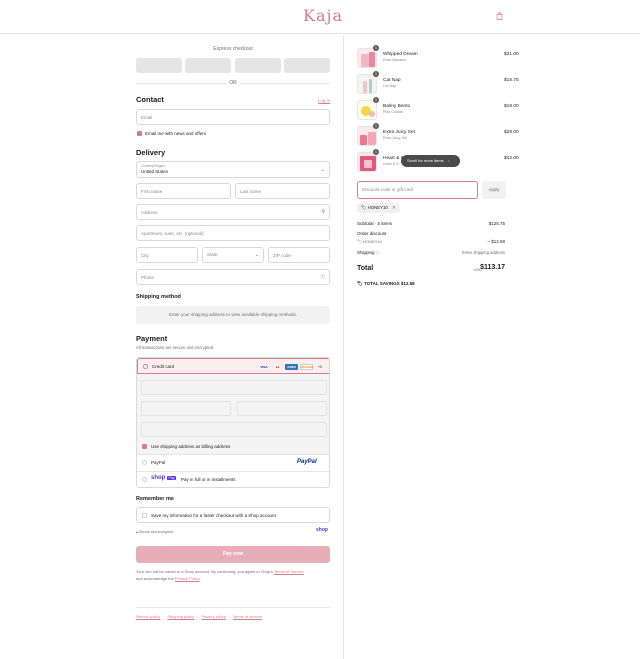 The height and width of the screenshot is (659, 640). Describe the element at coordinates (233, 366) in the screenshot. I see `credit-card-option: Credit card VISA ●● AMEX DISCOVER +6` at that location.